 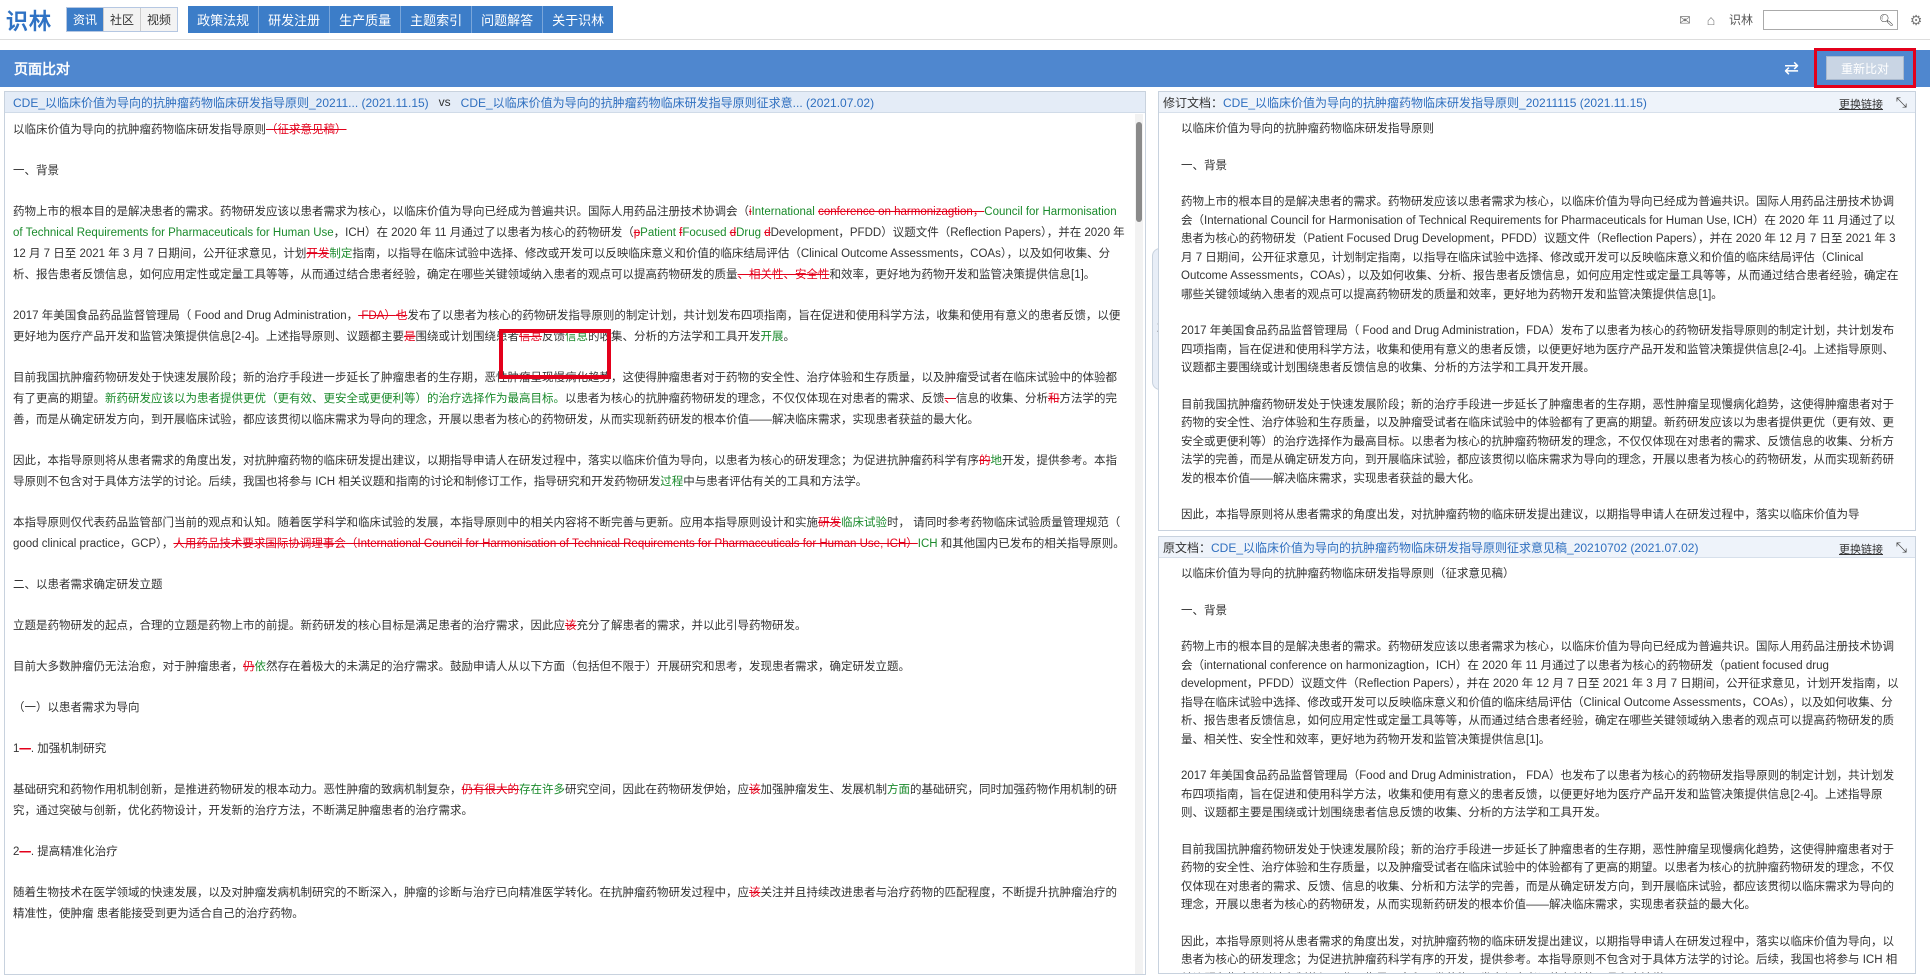 I want to click on diff-scrollbar, so click(x=1139, y=544).